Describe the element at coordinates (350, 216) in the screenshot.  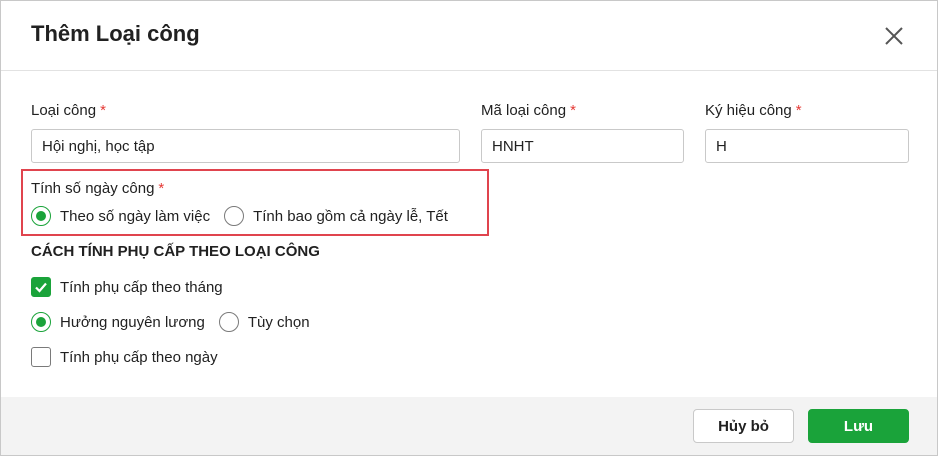
I see `radio-label: Tính bao gồm cả ngày lễ, Tết` at that location.